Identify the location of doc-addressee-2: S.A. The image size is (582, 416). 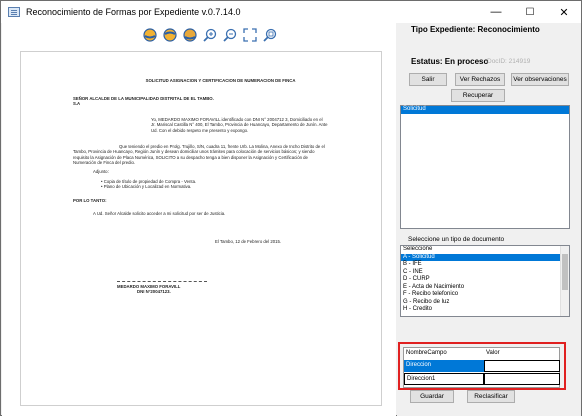
(77, 104).